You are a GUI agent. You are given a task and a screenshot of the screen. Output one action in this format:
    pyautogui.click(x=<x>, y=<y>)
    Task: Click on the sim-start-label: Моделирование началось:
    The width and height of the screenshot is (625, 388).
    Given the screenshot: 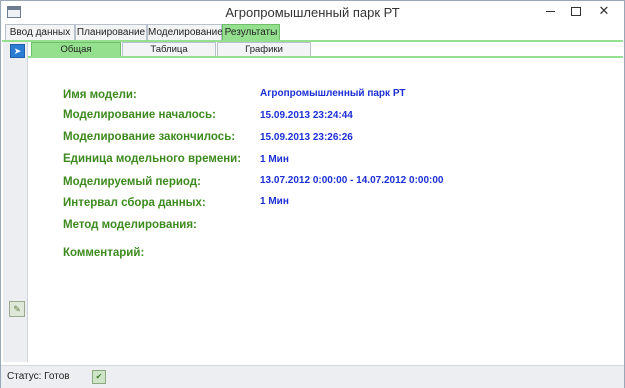 What is the action you would take?
    pyautogui.click(x=139, y=115)
    